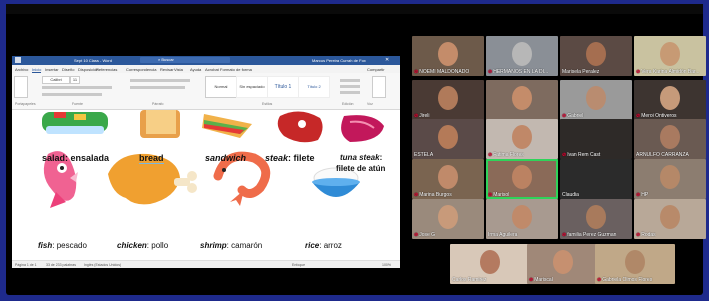 Image resolution: width=709 pixels, height=301 pixels. I want to click on menu-item-5: Referencias, so click(106, 69).